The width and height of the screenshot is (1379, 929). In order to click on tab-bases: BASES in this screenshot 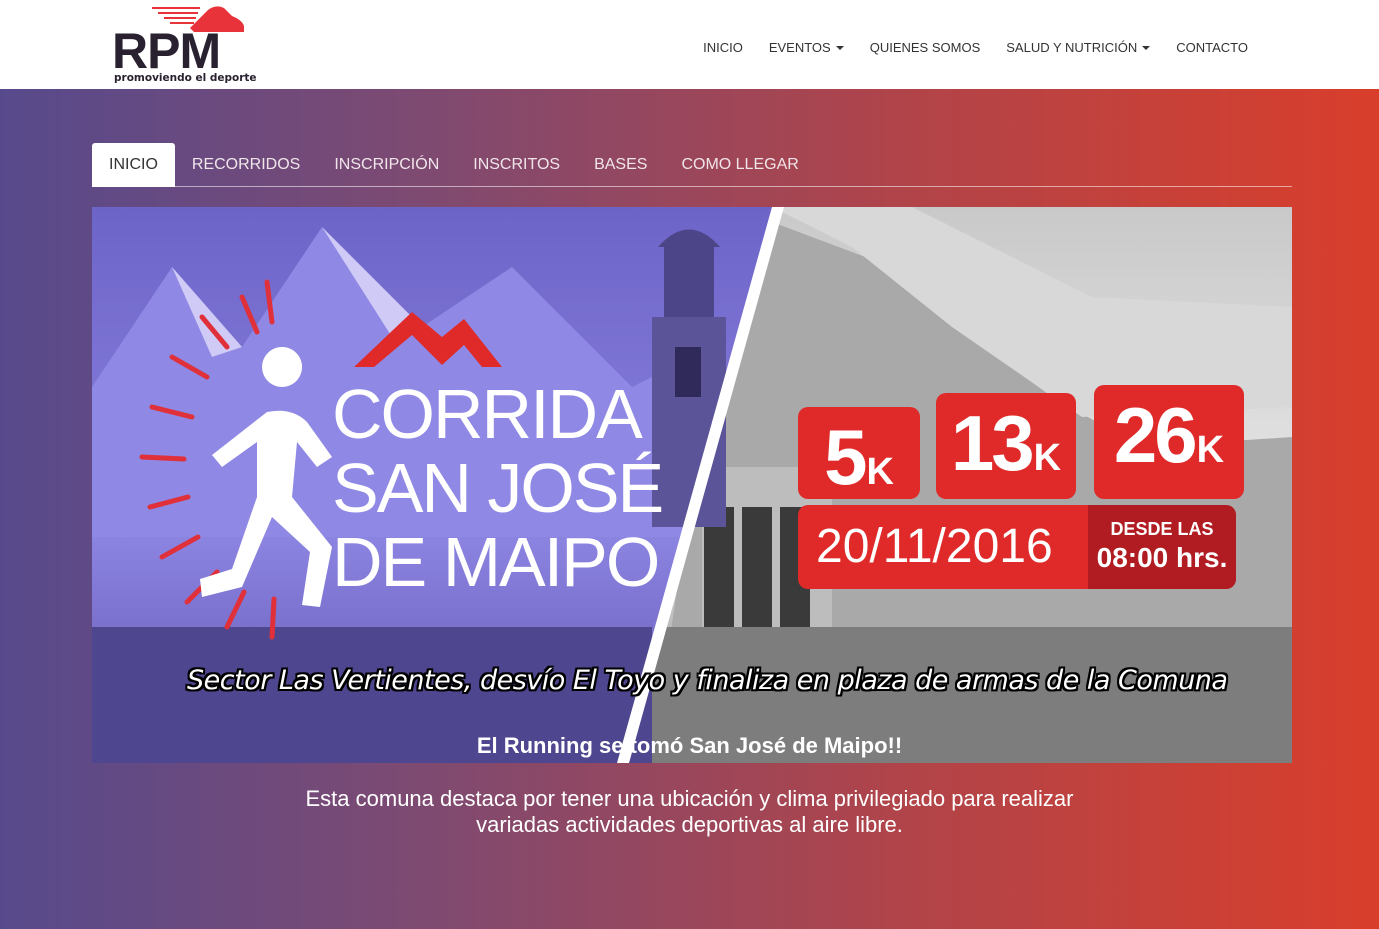, I will do `click(620, 165)`.